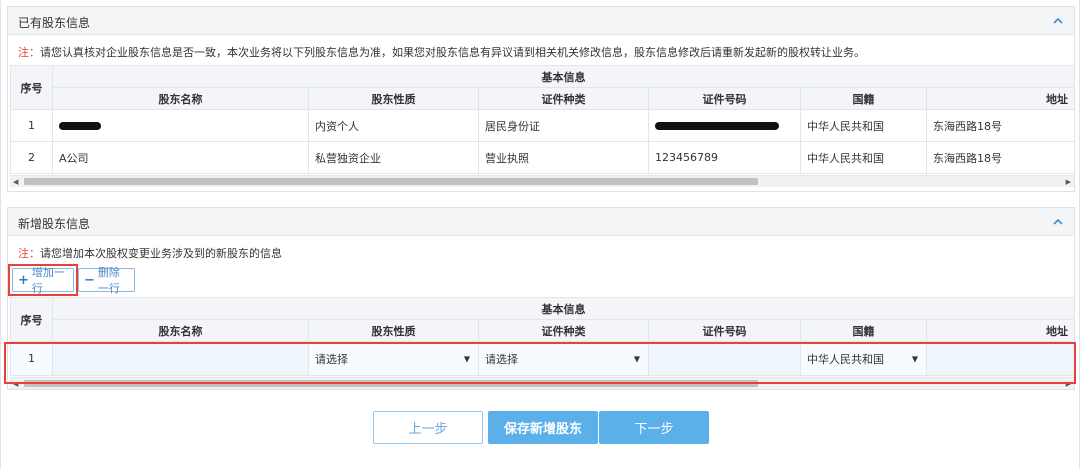  I want to click on note-text: 请您增加本次股权变更业务涉及到的新股东的信息, so click(161, 253).